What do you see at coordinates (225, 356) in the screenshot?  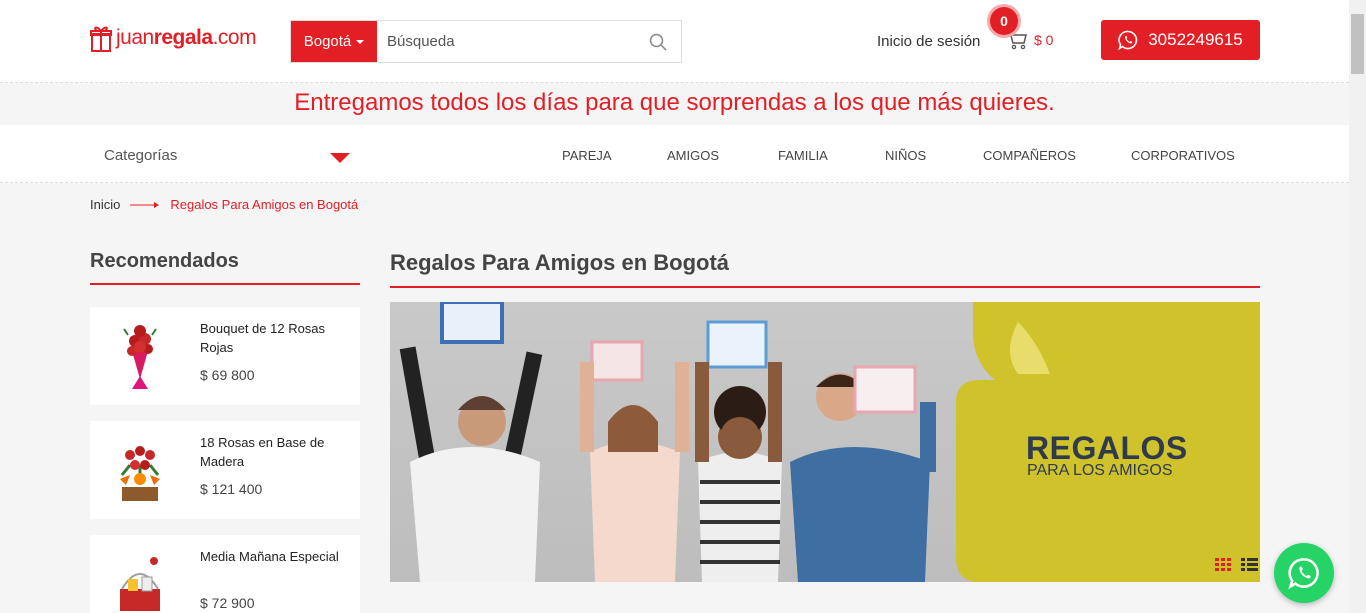 I see `product-card: Bouquet de 12 Rosas Rojas $ 69 800` at bounding box center [225, 356].